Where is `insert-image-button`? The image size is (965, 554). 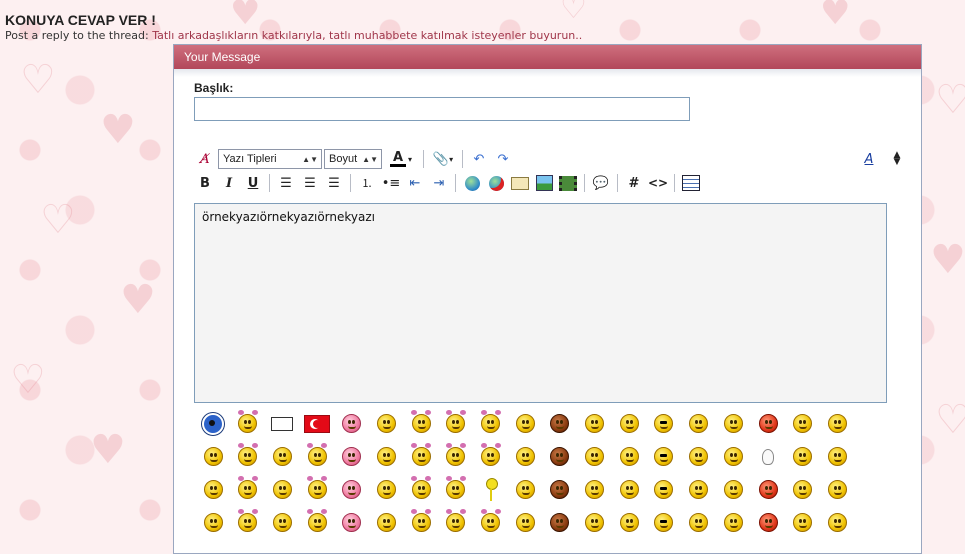 insert-image-button is located at coordinates (544, 183).